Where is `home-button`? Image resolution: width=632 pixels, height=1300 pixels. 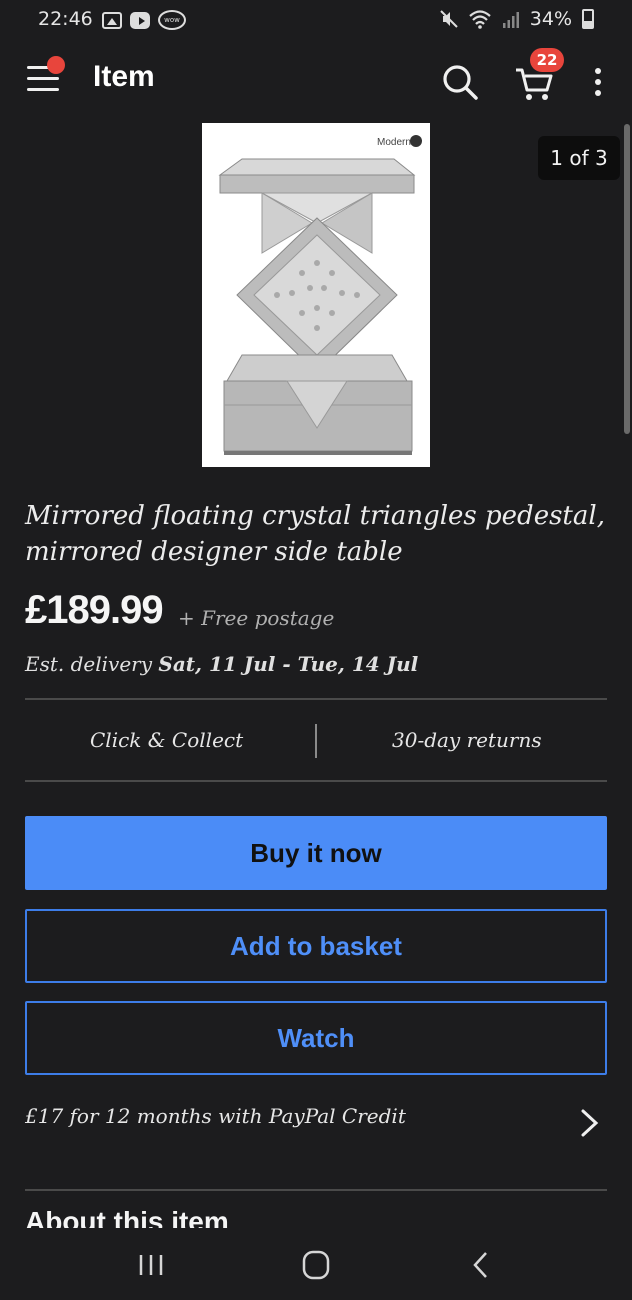 home-button is located at coordinates (316, 1265).